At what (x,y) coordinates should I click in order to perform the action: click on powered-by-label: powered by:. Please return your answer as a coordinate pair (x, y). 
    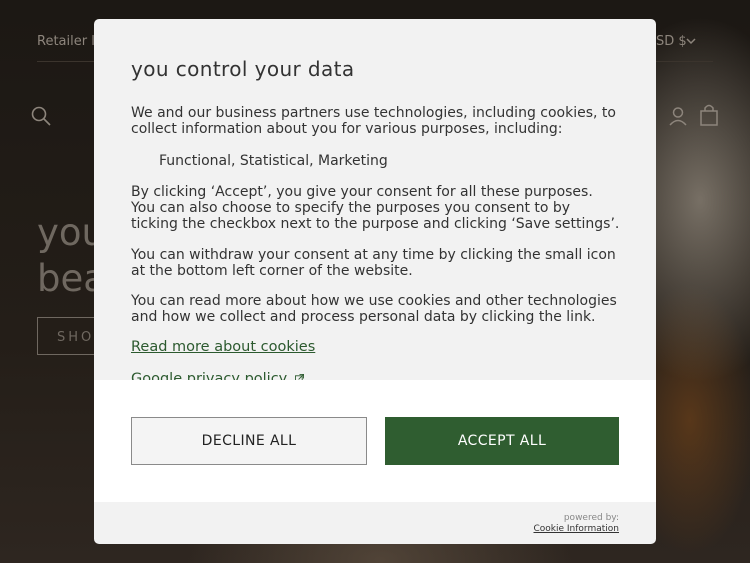
    Looking at the image, I should click on (591, 518).